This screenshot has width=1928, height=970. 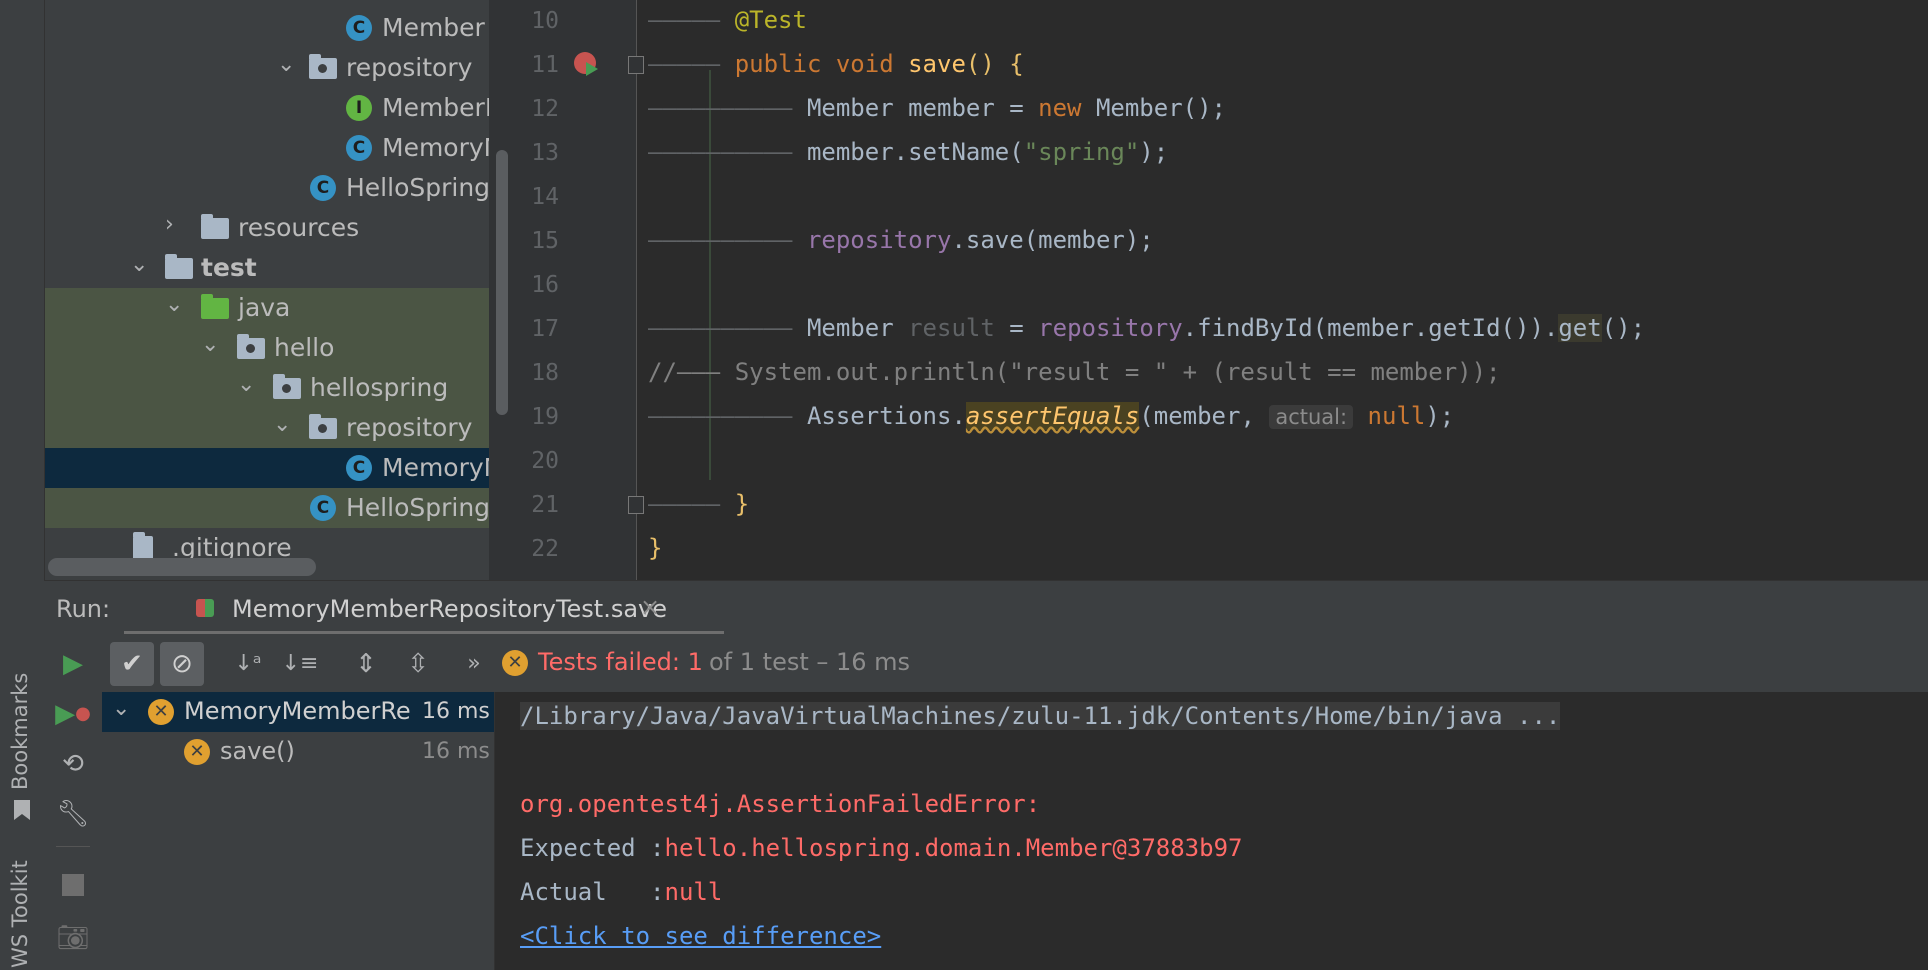 I want to click on sort-by-duration-icon: ↓≡, so click(x=300, y=664).